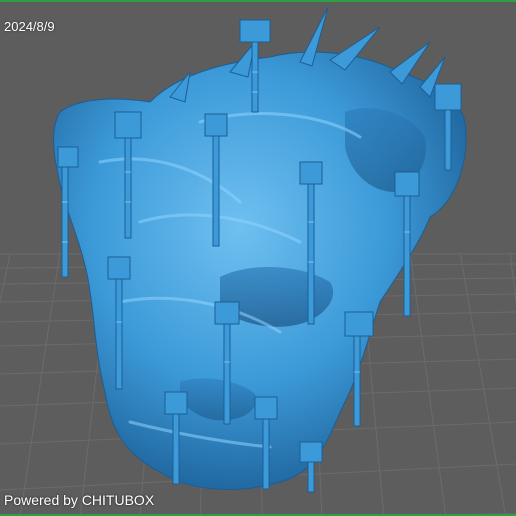  Describe the element at coordinates (79, 500) in the screenshot. I see `chitubox-watermark: Powered by CHITUBOX` at that location.